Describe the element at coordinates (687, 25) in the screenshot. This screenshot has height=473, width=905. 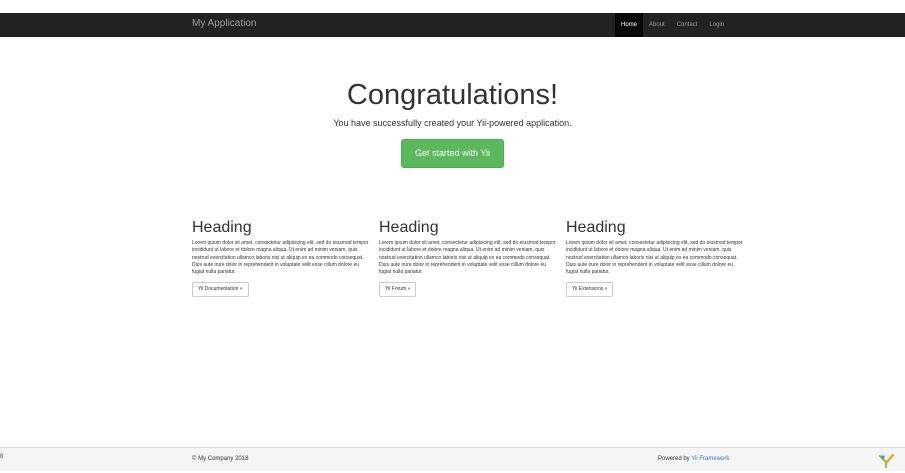
I see `nav-item-contact: Contact` at that location.